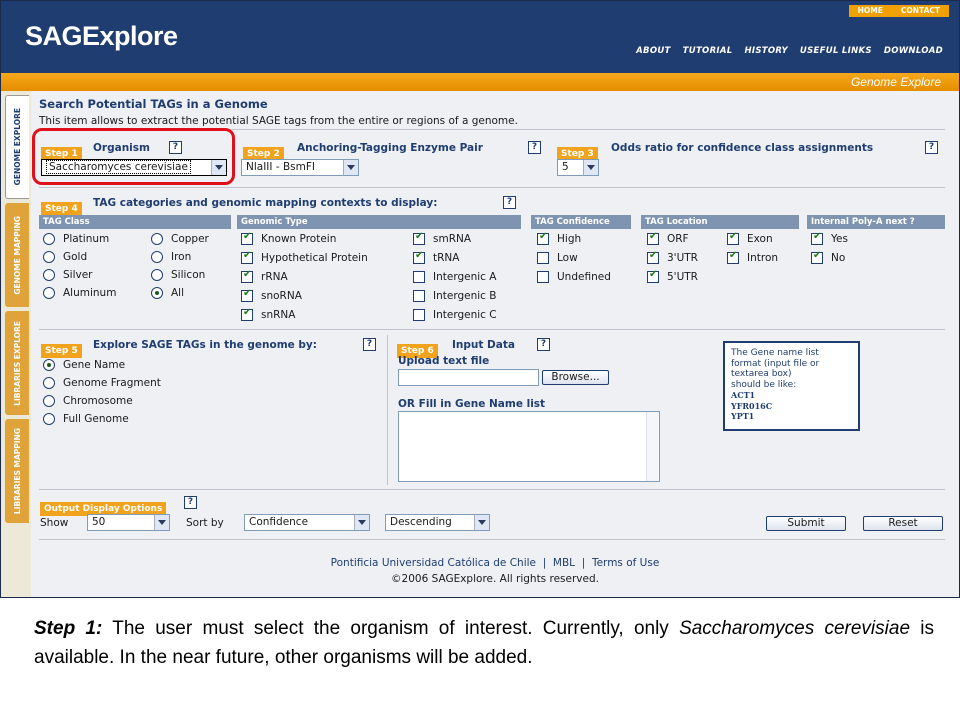 Image resolution: width=960 pixels, height=720 pixels. What do you see at coordinates (806, 523) in the screenshot?
I see `submit-button: Submit` at bounding box center [806, 523].